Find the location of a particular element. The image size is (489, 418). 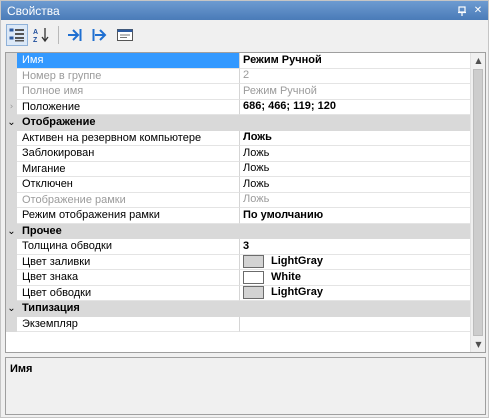

svg-text: Z is located at coordinates (35, 40).